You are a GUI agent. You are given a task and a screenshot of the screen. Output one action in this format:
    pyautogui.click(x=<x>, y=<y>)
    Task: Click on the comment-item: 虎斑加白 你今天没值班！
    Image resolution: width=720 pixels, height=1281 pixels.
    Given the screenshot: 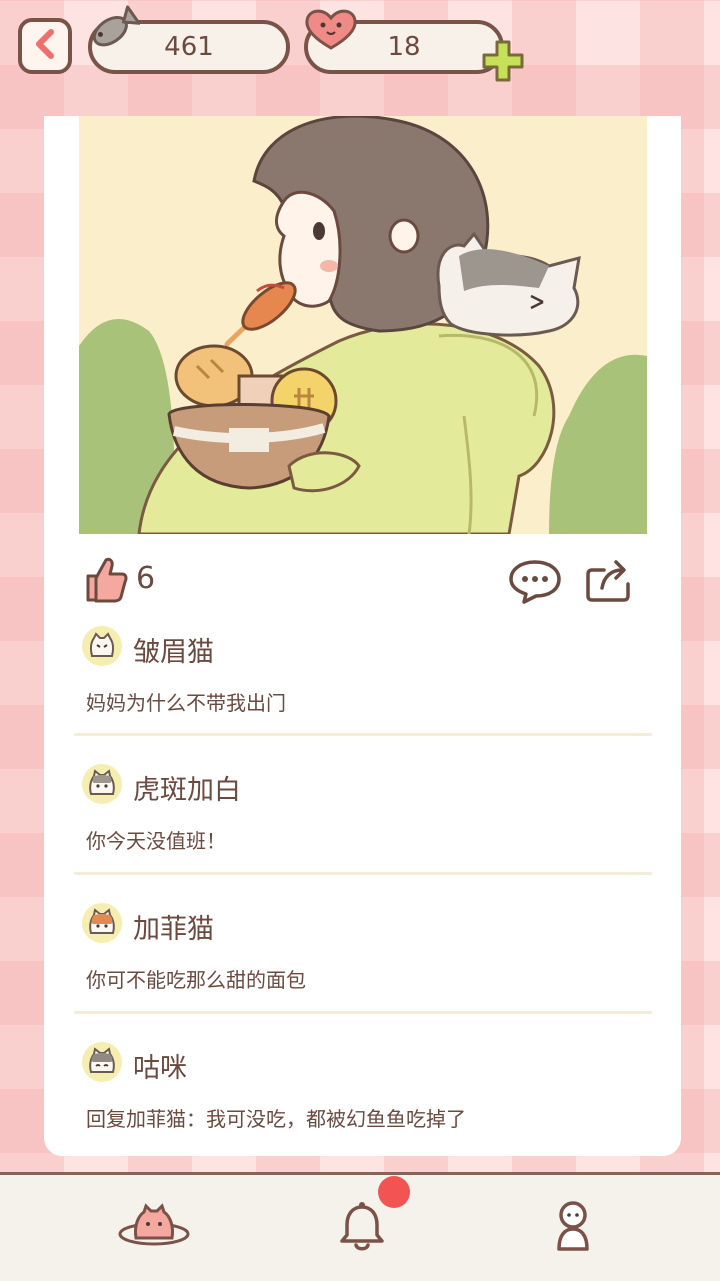 What is the action you would take?
    pyautogui.click(x=362, y=831)
    